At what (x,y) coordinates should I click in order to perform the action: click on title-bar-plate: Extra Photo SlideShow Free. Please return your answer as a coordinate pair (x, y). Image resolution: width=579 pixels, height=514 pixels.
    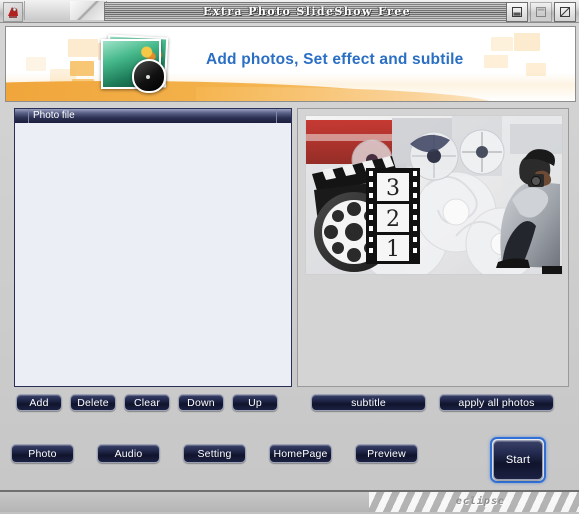
    Looking at the image, I should click on (307, 11).